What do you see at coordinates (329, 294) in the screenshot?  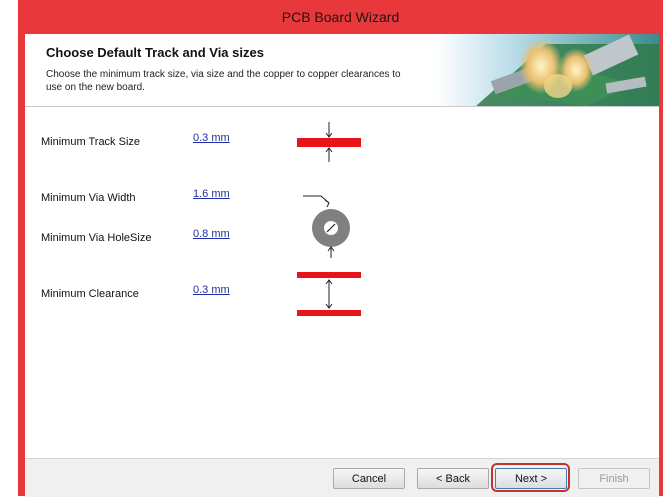 I see `clearance-diagram` at bounding box center [329, 294].